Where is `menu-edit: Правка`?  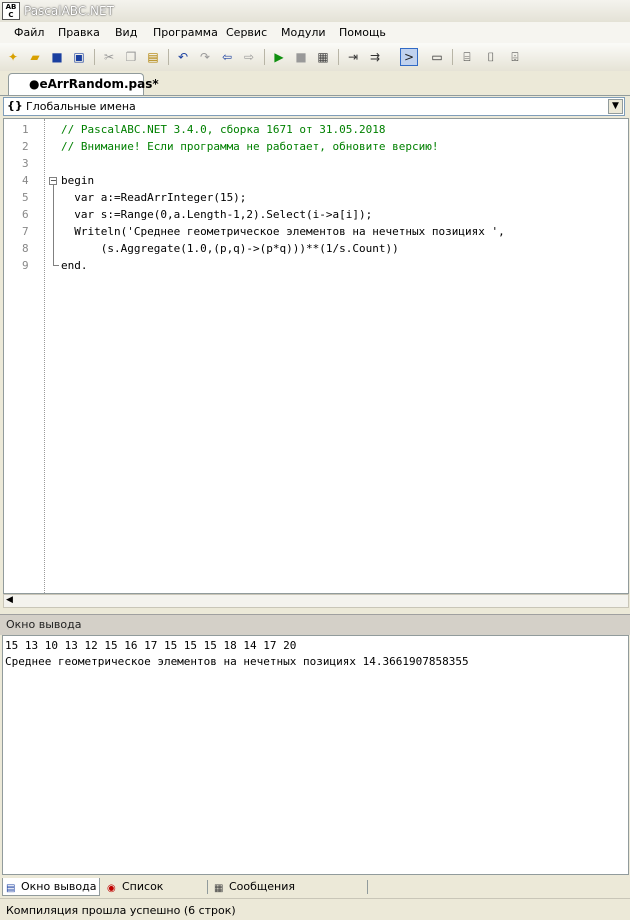 menu-edit: Правка is located at coordinates (79, 32).